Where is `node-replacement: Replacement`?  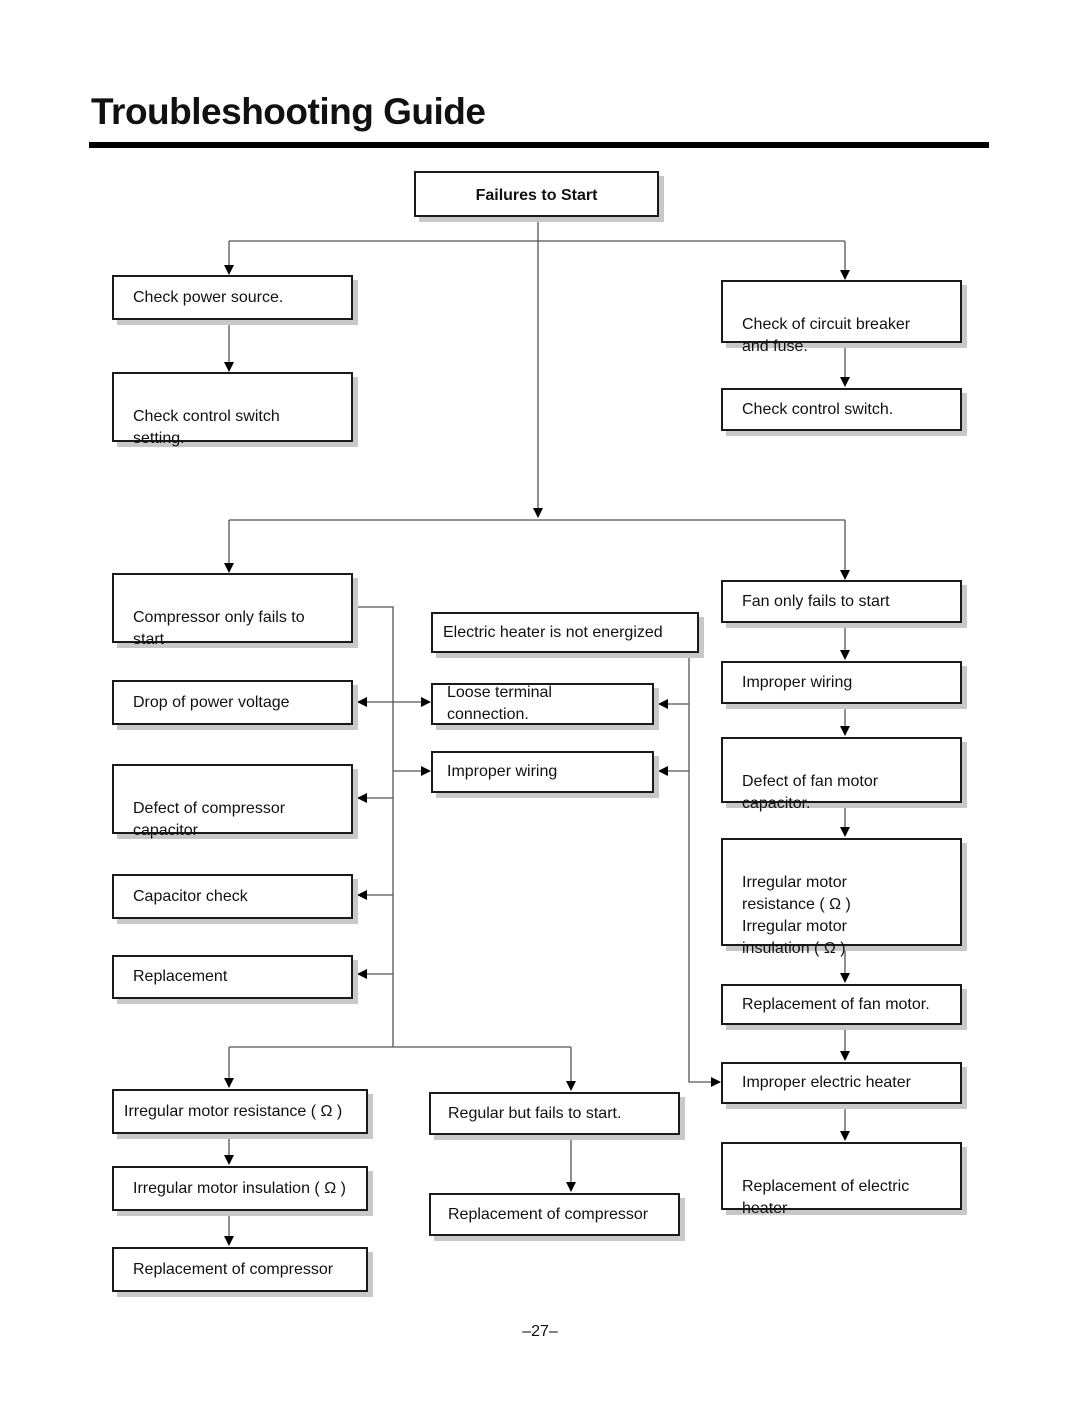 node-replacement: Replacement is located at coordinates (232, 977).